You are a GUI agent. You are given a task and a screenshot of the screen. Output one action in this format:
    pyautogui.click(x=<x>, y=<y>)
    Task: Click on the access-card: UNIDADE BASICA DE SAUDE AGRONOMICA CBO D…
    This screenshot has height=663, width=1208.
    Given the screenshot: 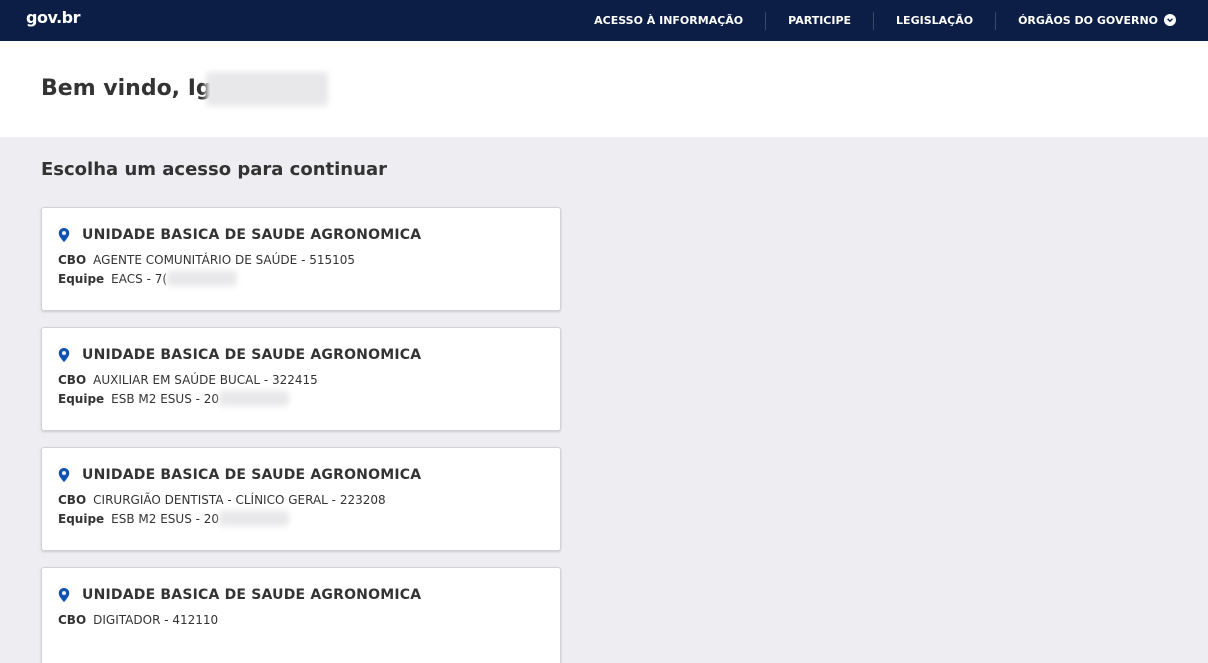 What is the action you would take?
    pyautogui.click(x=301, y=615)
    